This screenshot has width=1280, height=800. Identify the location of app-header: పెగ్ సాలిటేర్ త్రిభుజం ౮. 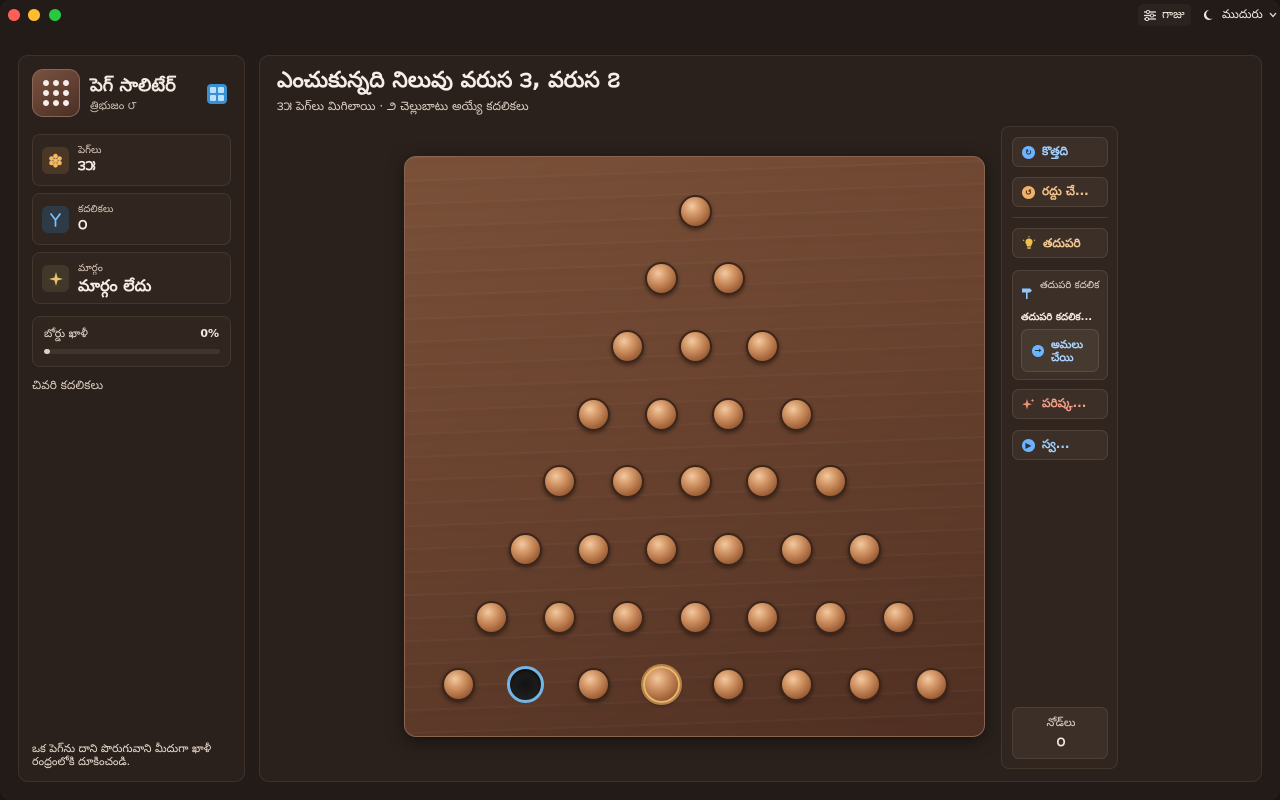
(132, 94).